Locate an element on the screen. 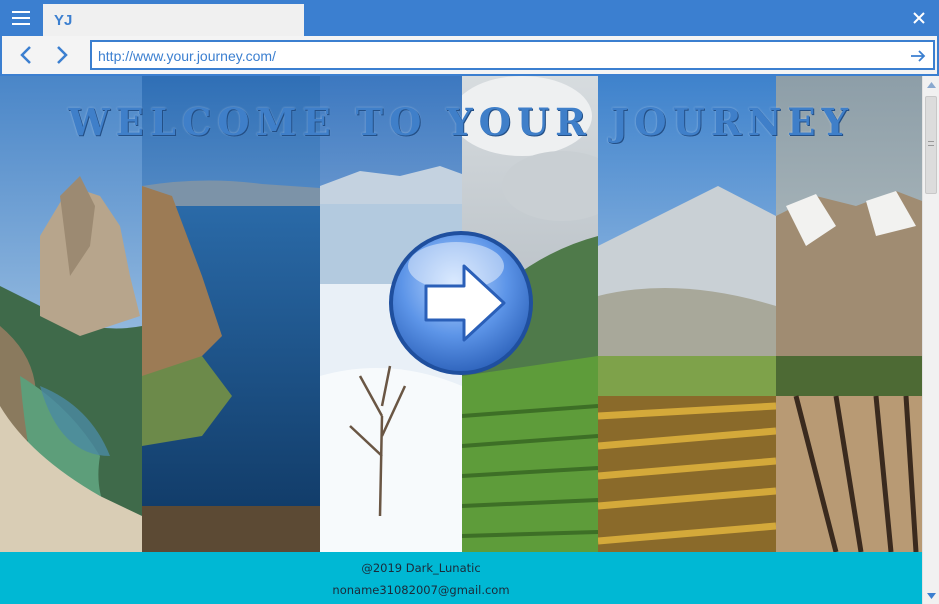  enter-arrow-icon is located at coordinates (461, 303).